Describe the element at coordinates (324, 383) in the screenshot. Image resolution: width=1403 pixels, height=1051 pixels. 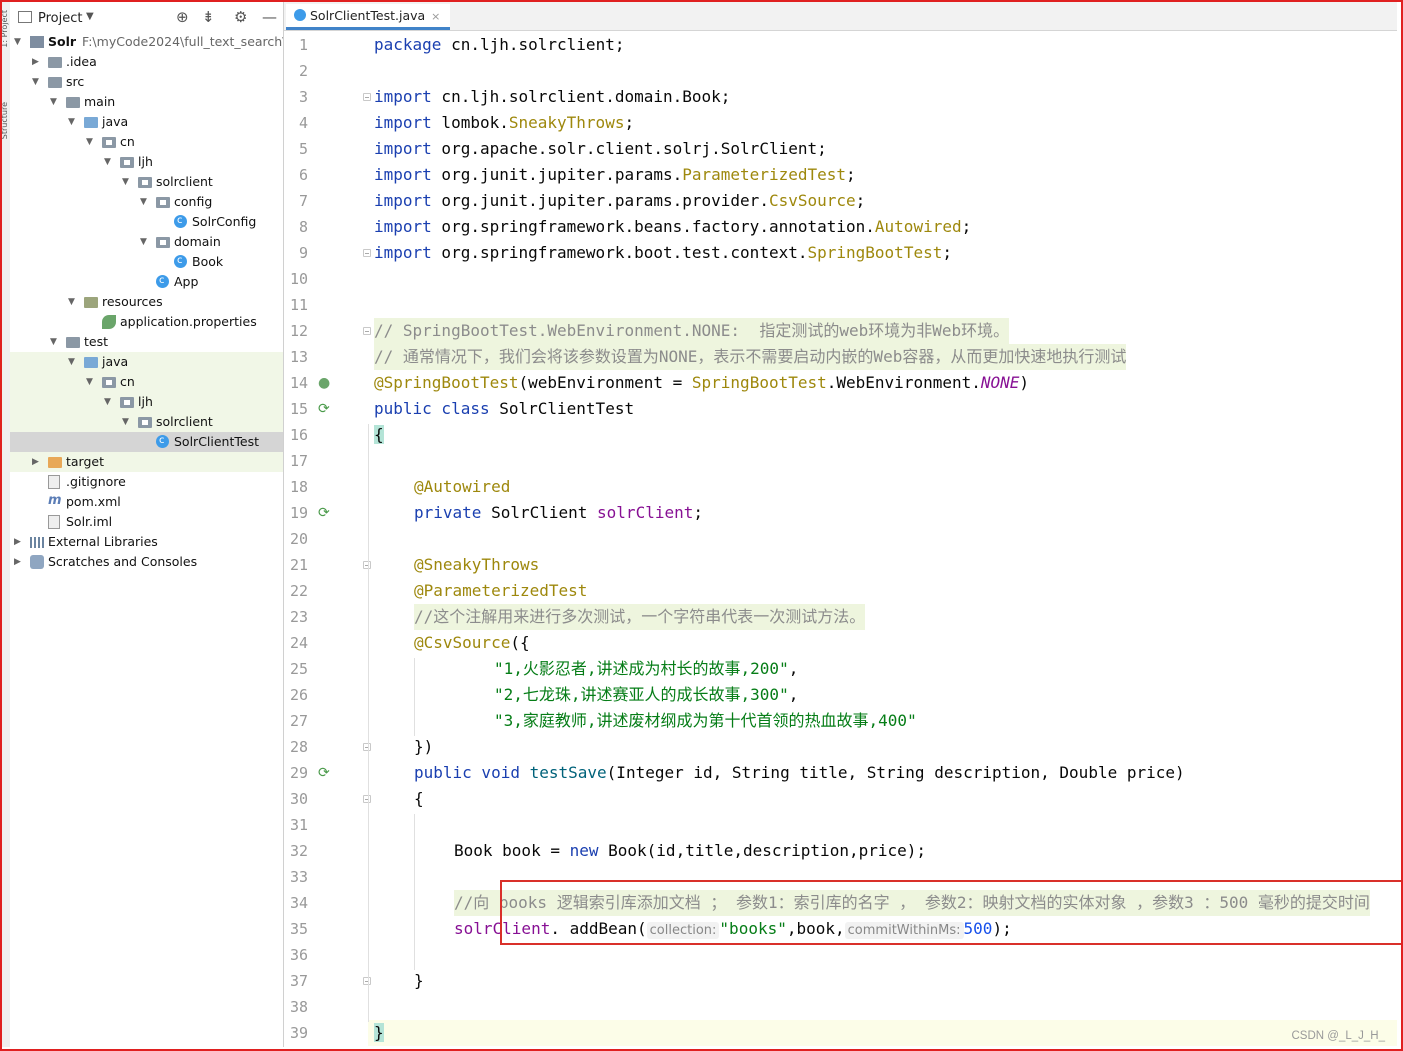
I see `spring-bean-icon: ●` at that location.